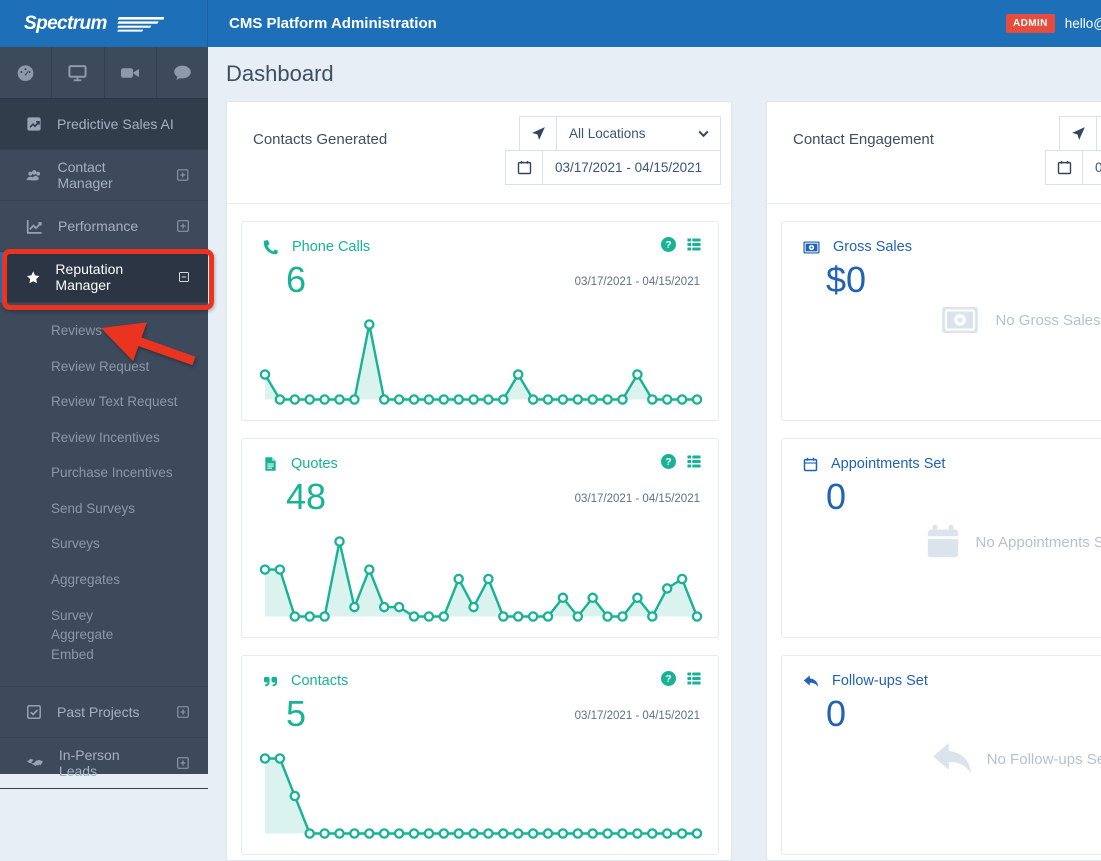  Describe the element at coordinates (104, 438) in the screenshot. I see `submenu-item-review-incentives: Review Incentives` at that location.